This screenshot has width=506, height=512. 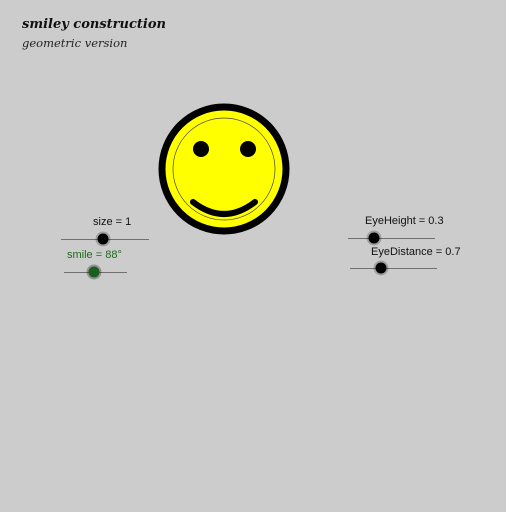 What do you see at coordinates (94, 272) in the screenshot?
I see `smile-slider-handle` at bounding box center [94, 272].